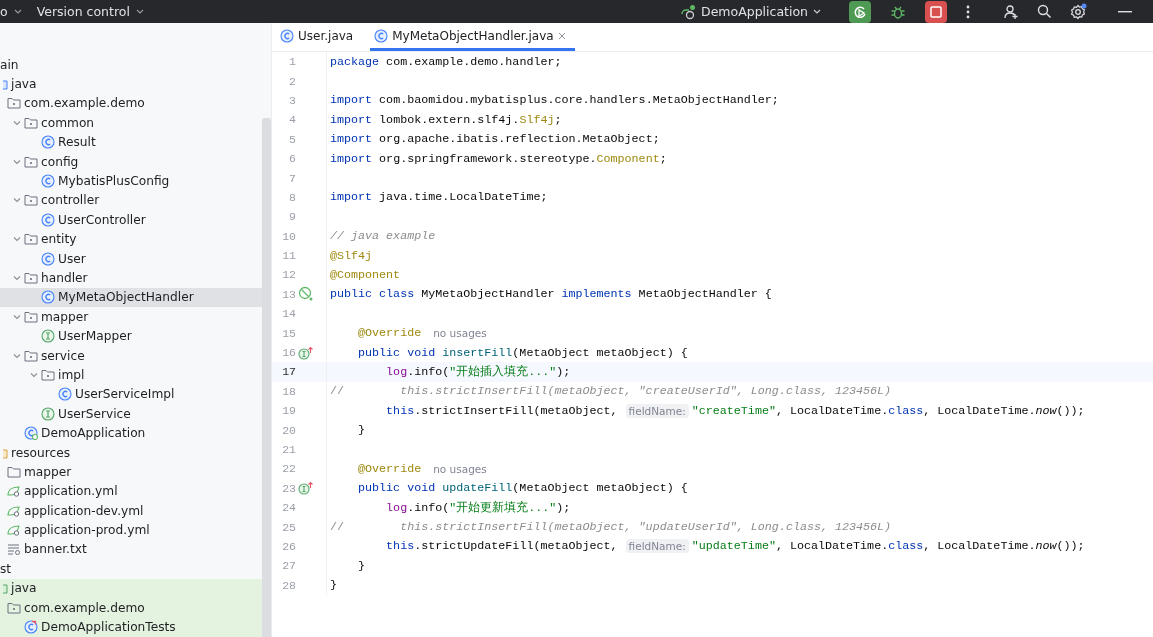  What do you see at coordinates (131, 142) in the screenshot?
I see `tree-item: Result` at bounding box center [131, 142].